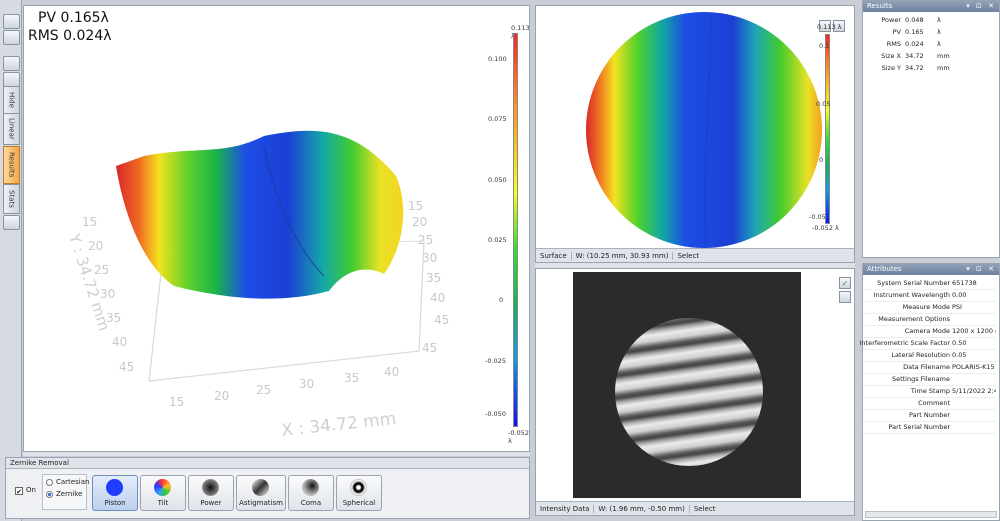 Image resolution: width=1000 pixels, height=521 pixels. Describe the element at coordinates (911, 20) in the screenshot. I see `result-row: Power 0.048 λ` at that location.